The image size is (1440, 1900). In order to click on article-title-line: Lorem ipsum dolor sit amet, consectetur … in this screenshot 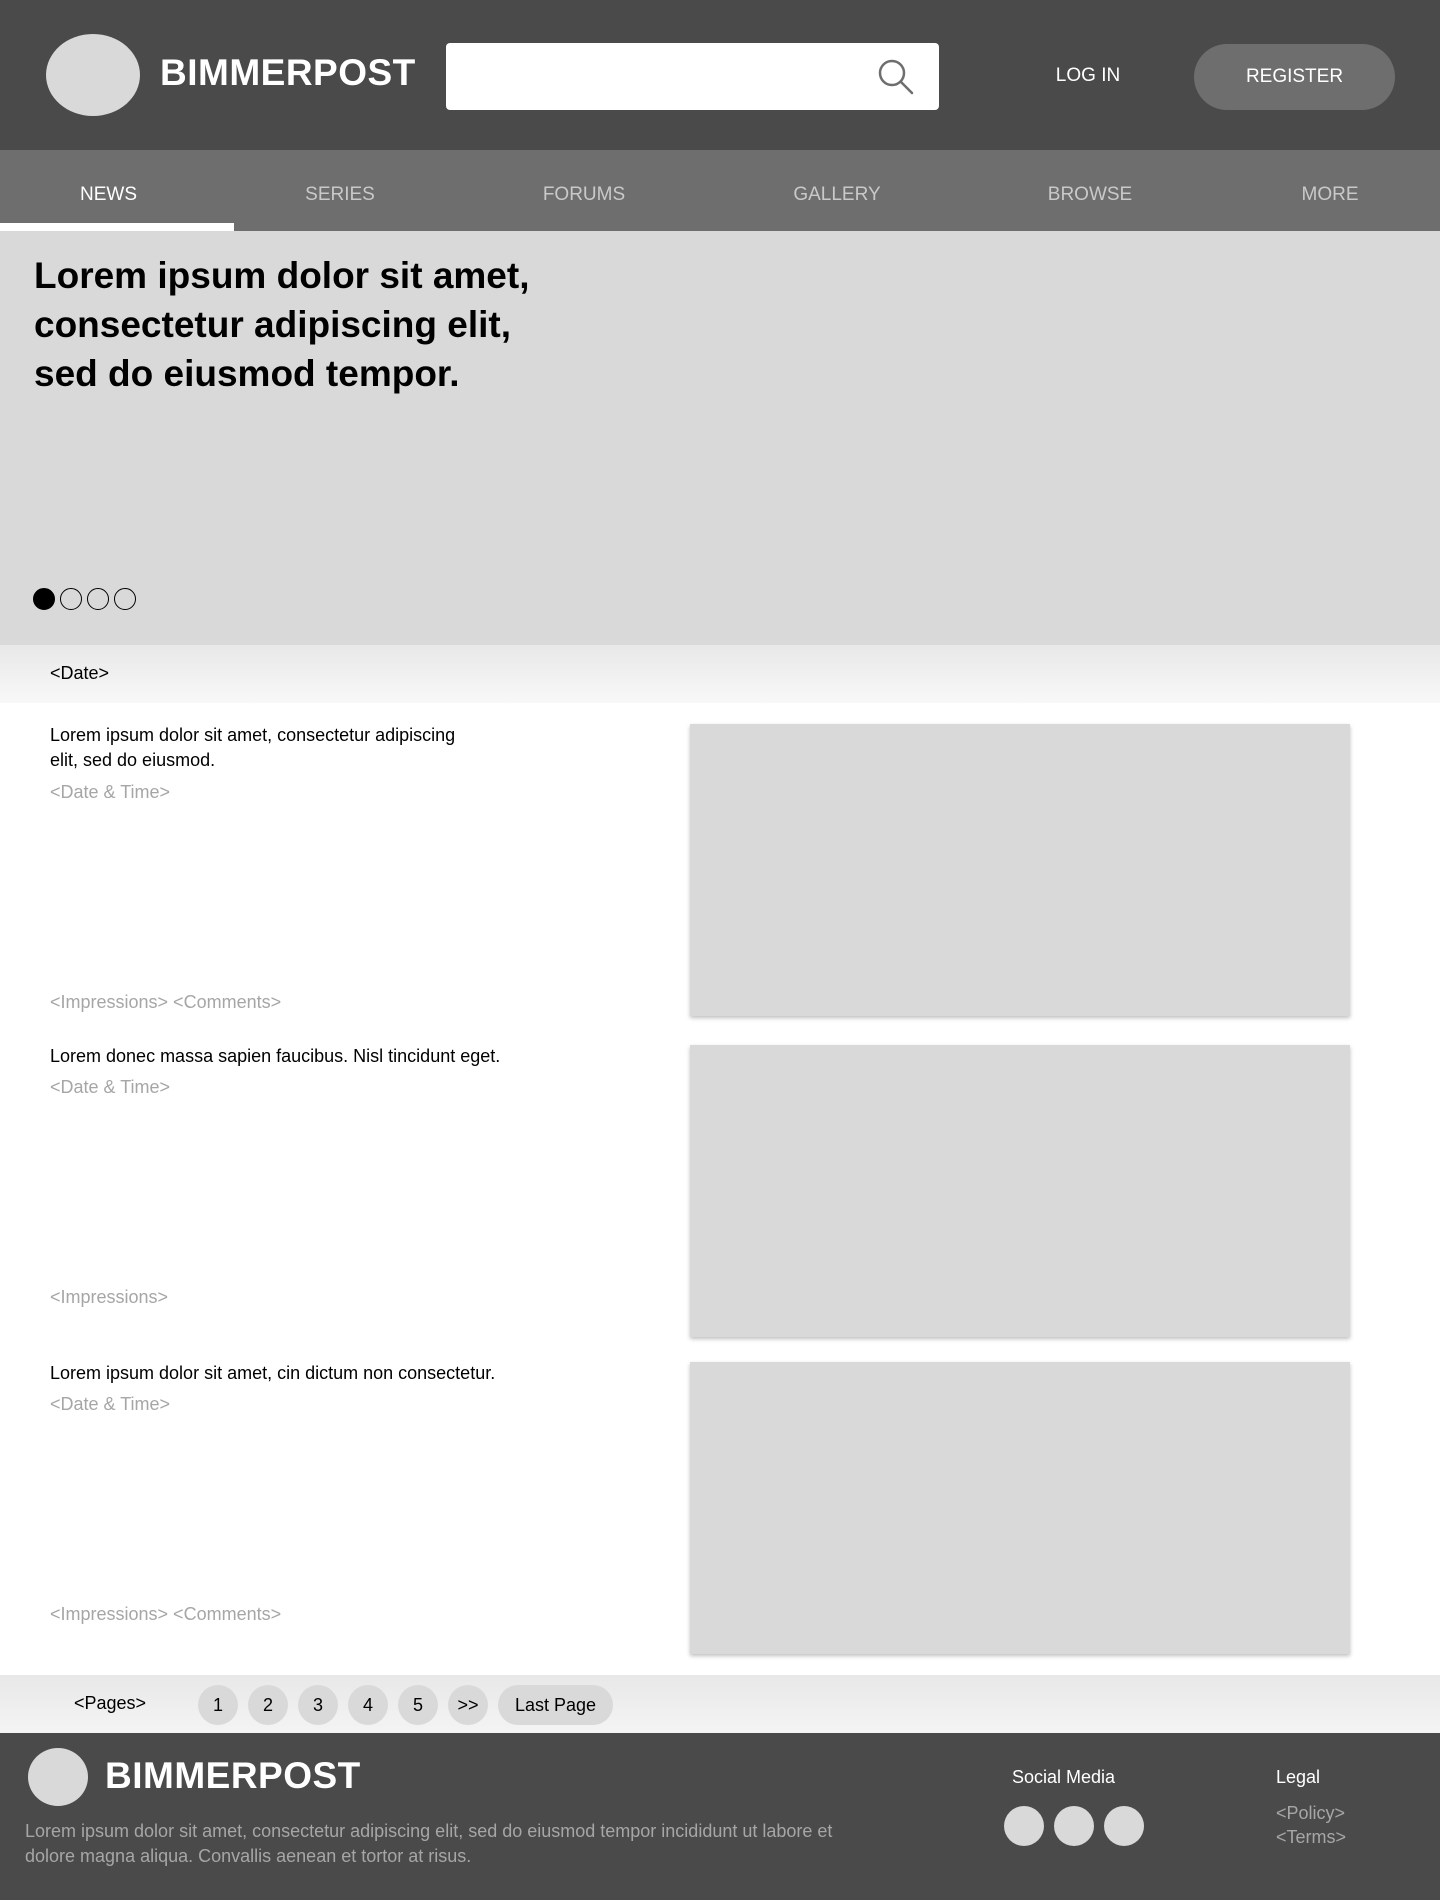, I will do `click(253, 735)`.